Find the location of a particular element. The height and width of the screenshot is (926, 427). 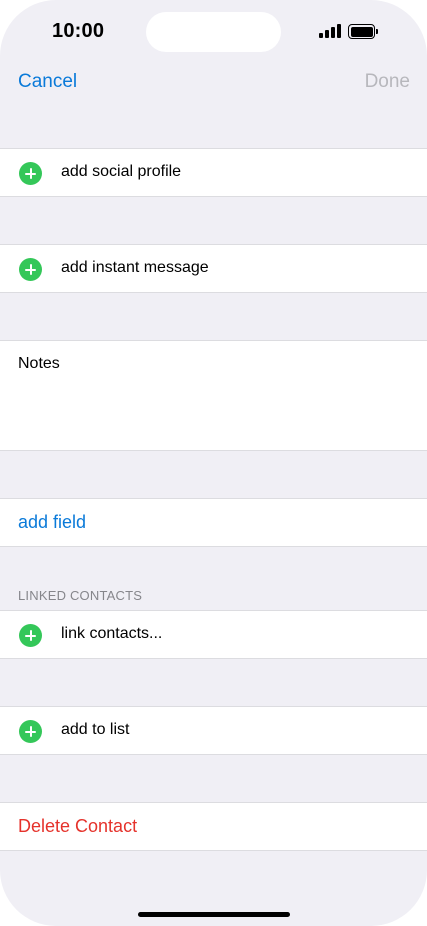

status-bar: 10:00 is located at coordinates (213, 30).